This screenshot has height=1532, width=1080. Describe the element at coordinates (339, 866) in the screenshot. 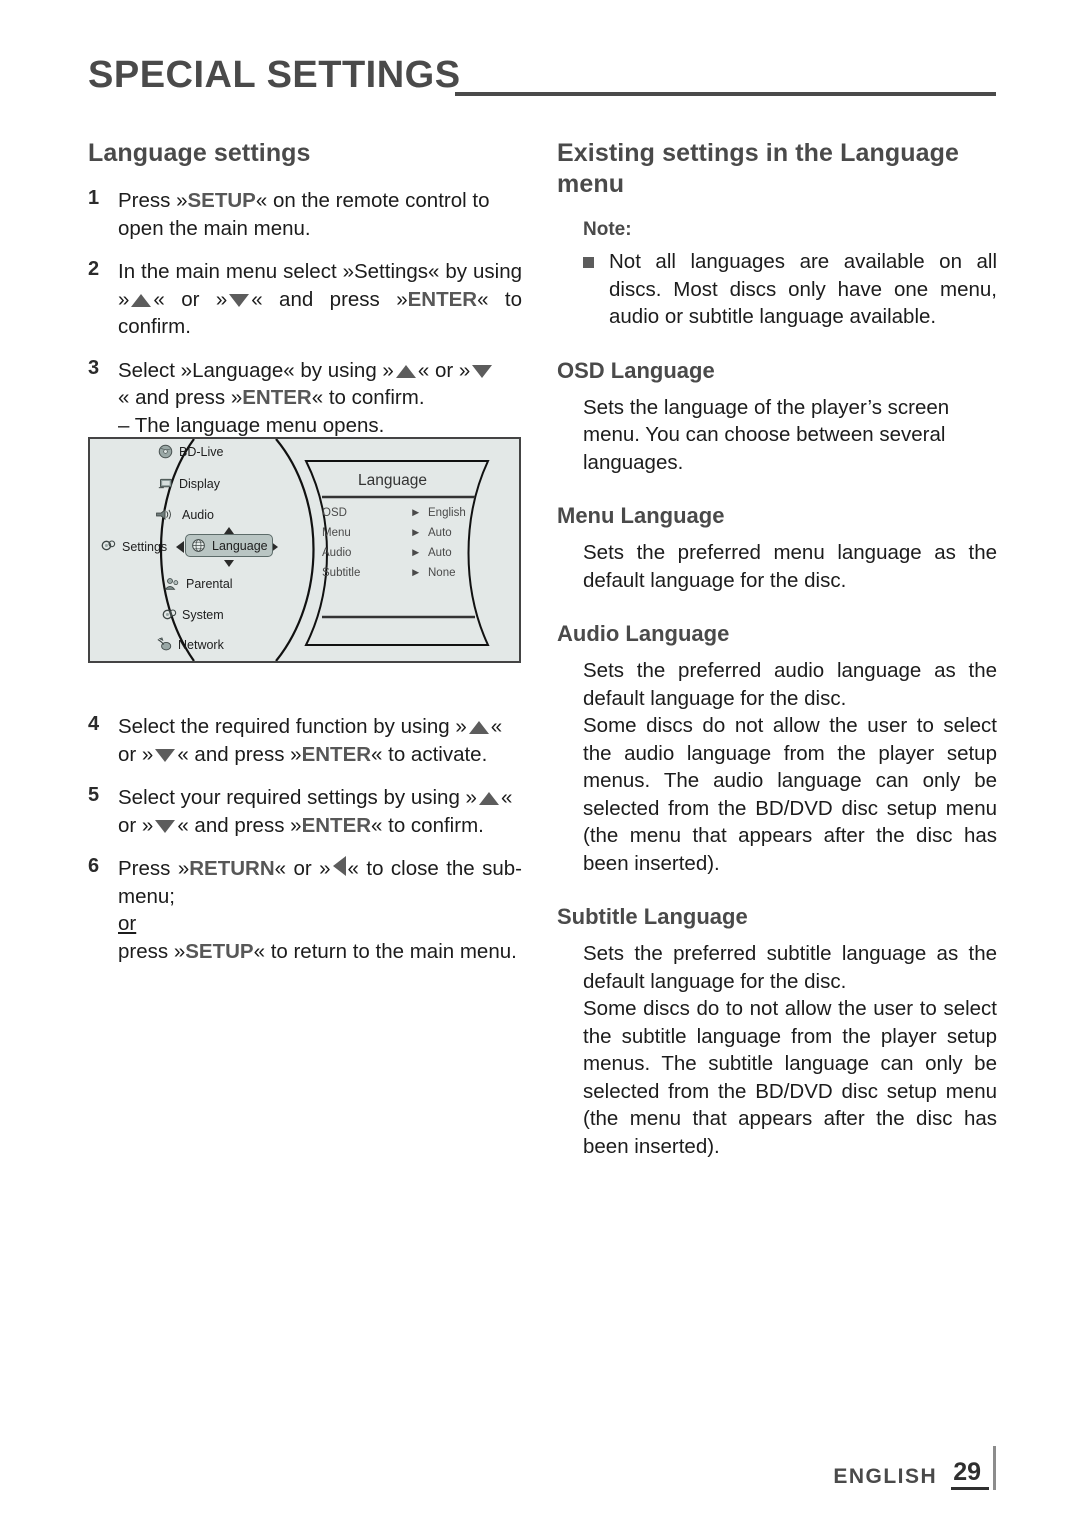

I see `arrow-left-icon` at that location.